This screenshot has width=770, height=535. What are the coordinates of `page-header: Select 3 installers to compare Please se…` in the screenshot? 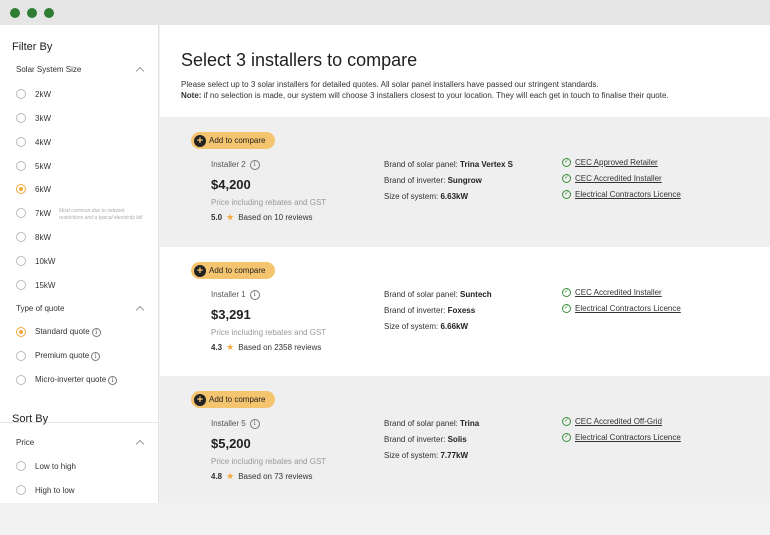 It's located at (465, 71).